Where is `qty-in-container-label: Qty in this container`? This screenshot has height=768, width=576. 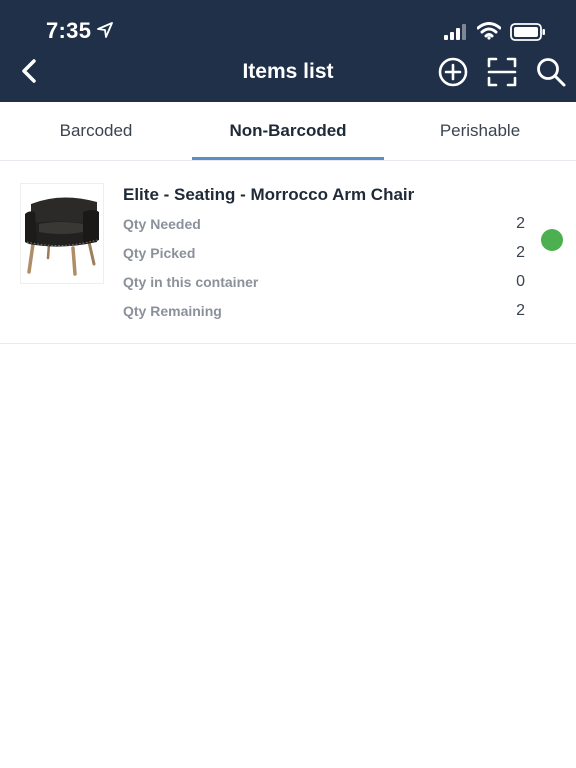
qty-in-container-label: Qty in this container is located at coordinates (191, 282).